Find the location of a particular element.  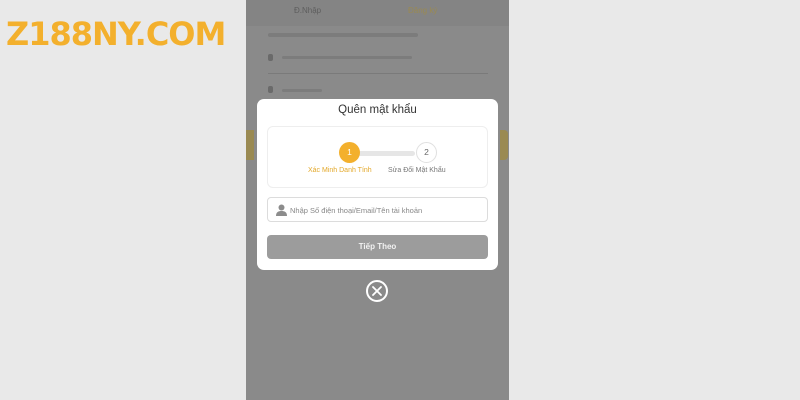

site-logo: Z188NY.COM is located at coordinates (116, 34).